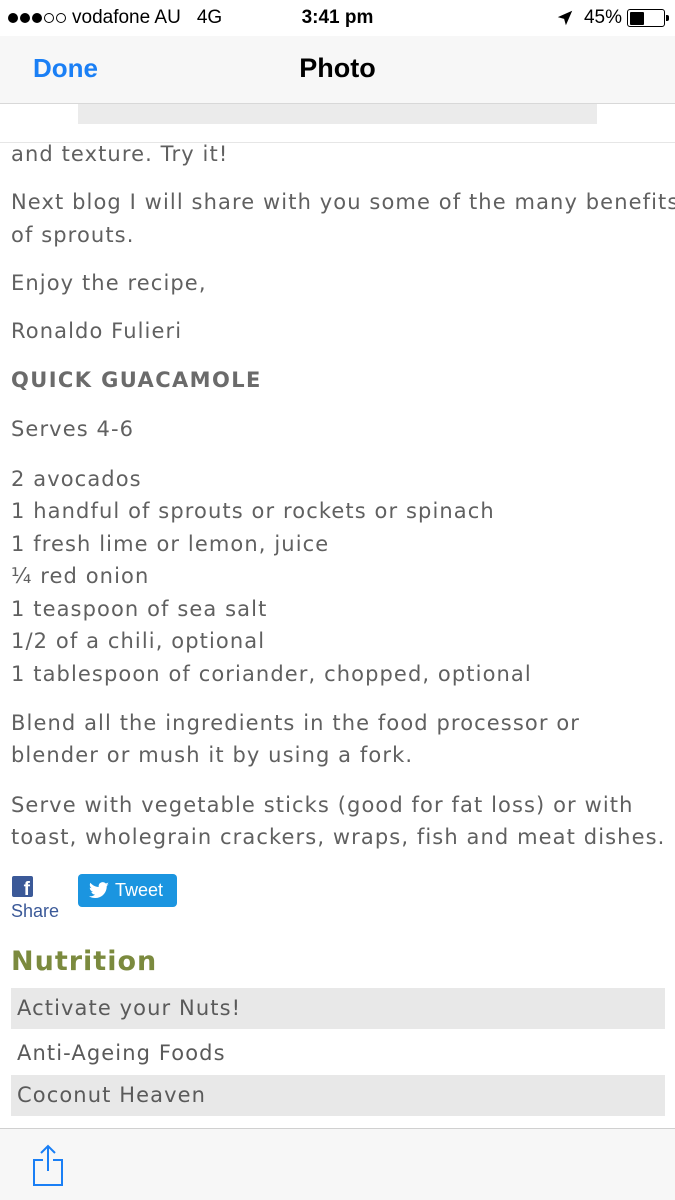 The width and height of the screenshot is (675, 1200). I want to click on battery-fill, so click(637, 18).